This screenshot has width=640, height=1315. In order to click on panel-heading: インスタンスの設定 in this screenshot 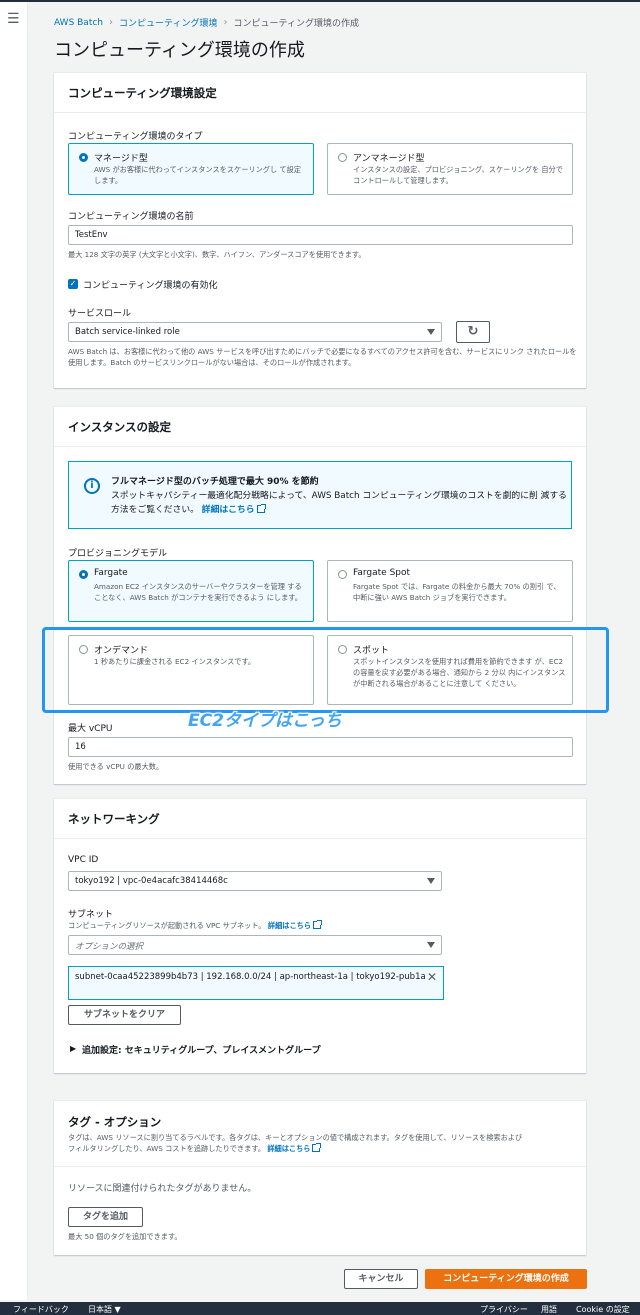, I will do `click(320, 427)`.